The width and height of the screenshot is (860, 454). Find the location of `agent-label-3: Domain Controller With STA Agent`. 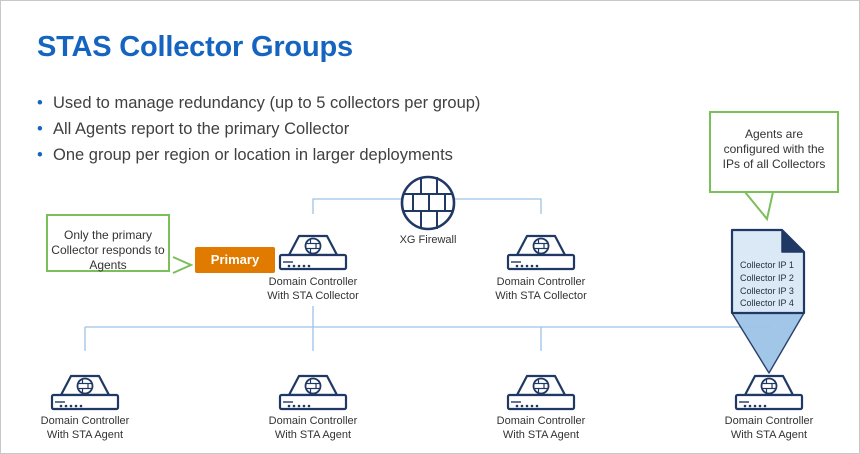

agent-label-3: Domain Controller With STA Agent is located at coordinates (541, 428).